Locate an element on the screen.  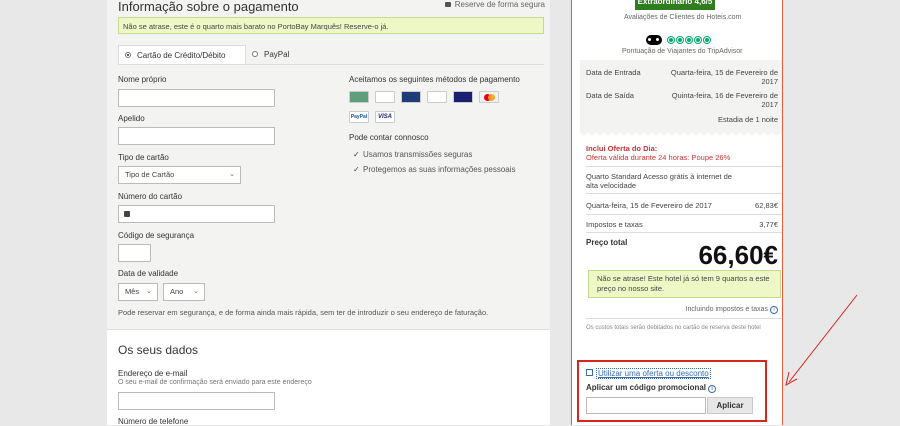
checkout-label: Data de Saída is located at coordinates (610, 95).